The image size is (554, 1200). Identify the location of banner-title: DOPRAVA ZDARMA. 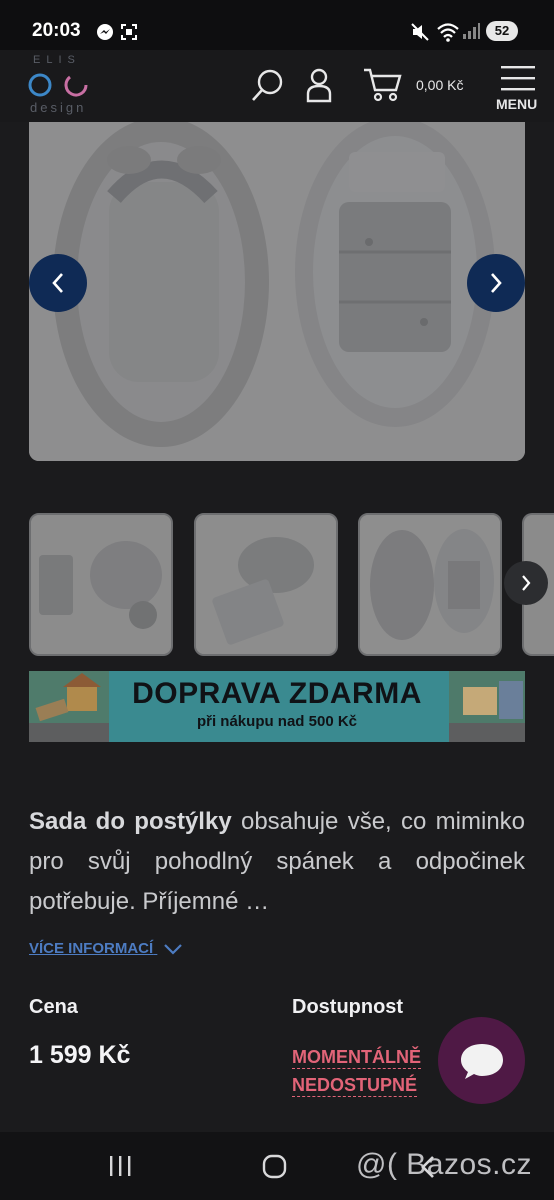
(277, 693).